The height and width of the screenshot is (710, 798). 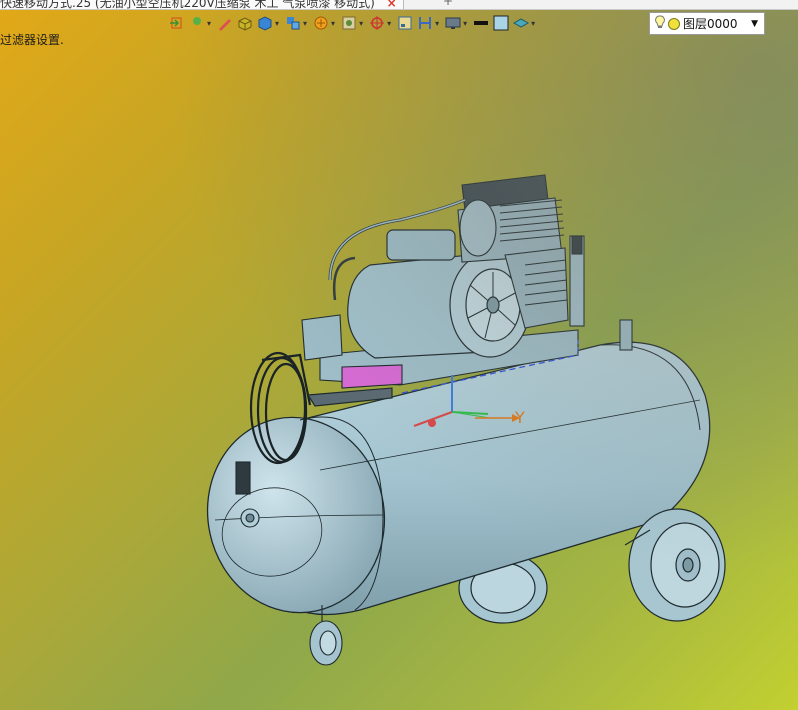 I want to click on move-button: ▾, so click(x=201, y=23).